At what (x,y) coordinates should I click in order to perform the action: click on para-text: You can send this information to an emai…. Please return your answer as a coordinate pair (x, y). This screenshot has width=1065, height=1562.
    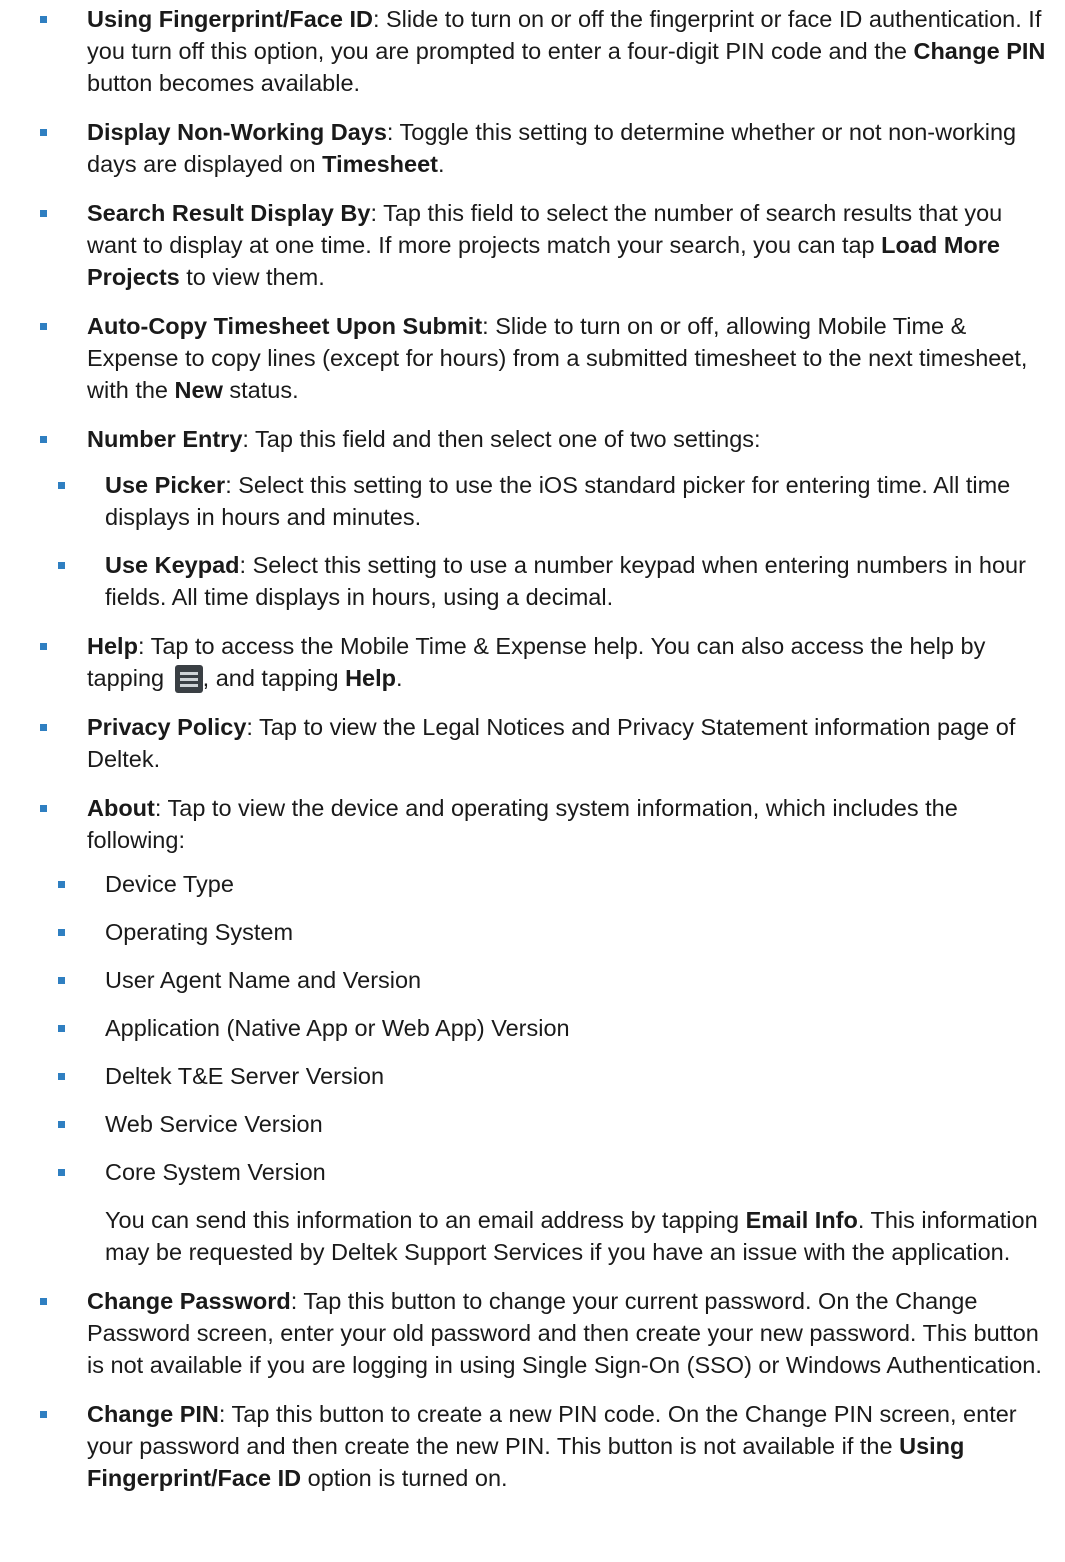
    Looking at the image, I should click on (425, 1220).